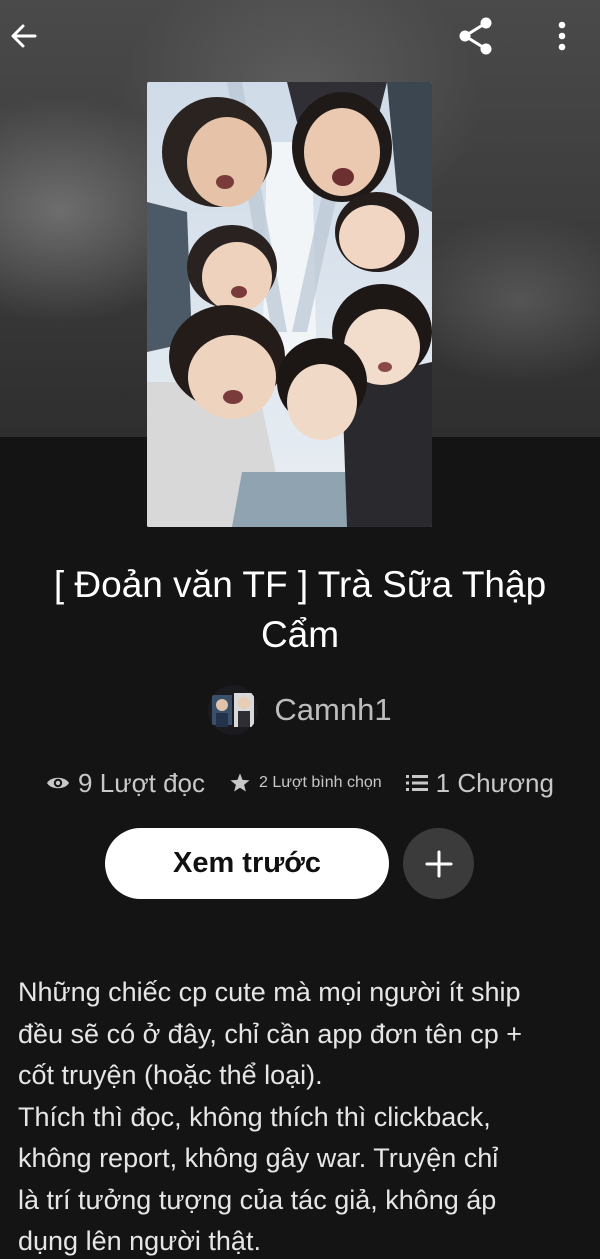  I want to click on preview-button: Xem trước, so click(247, 863).